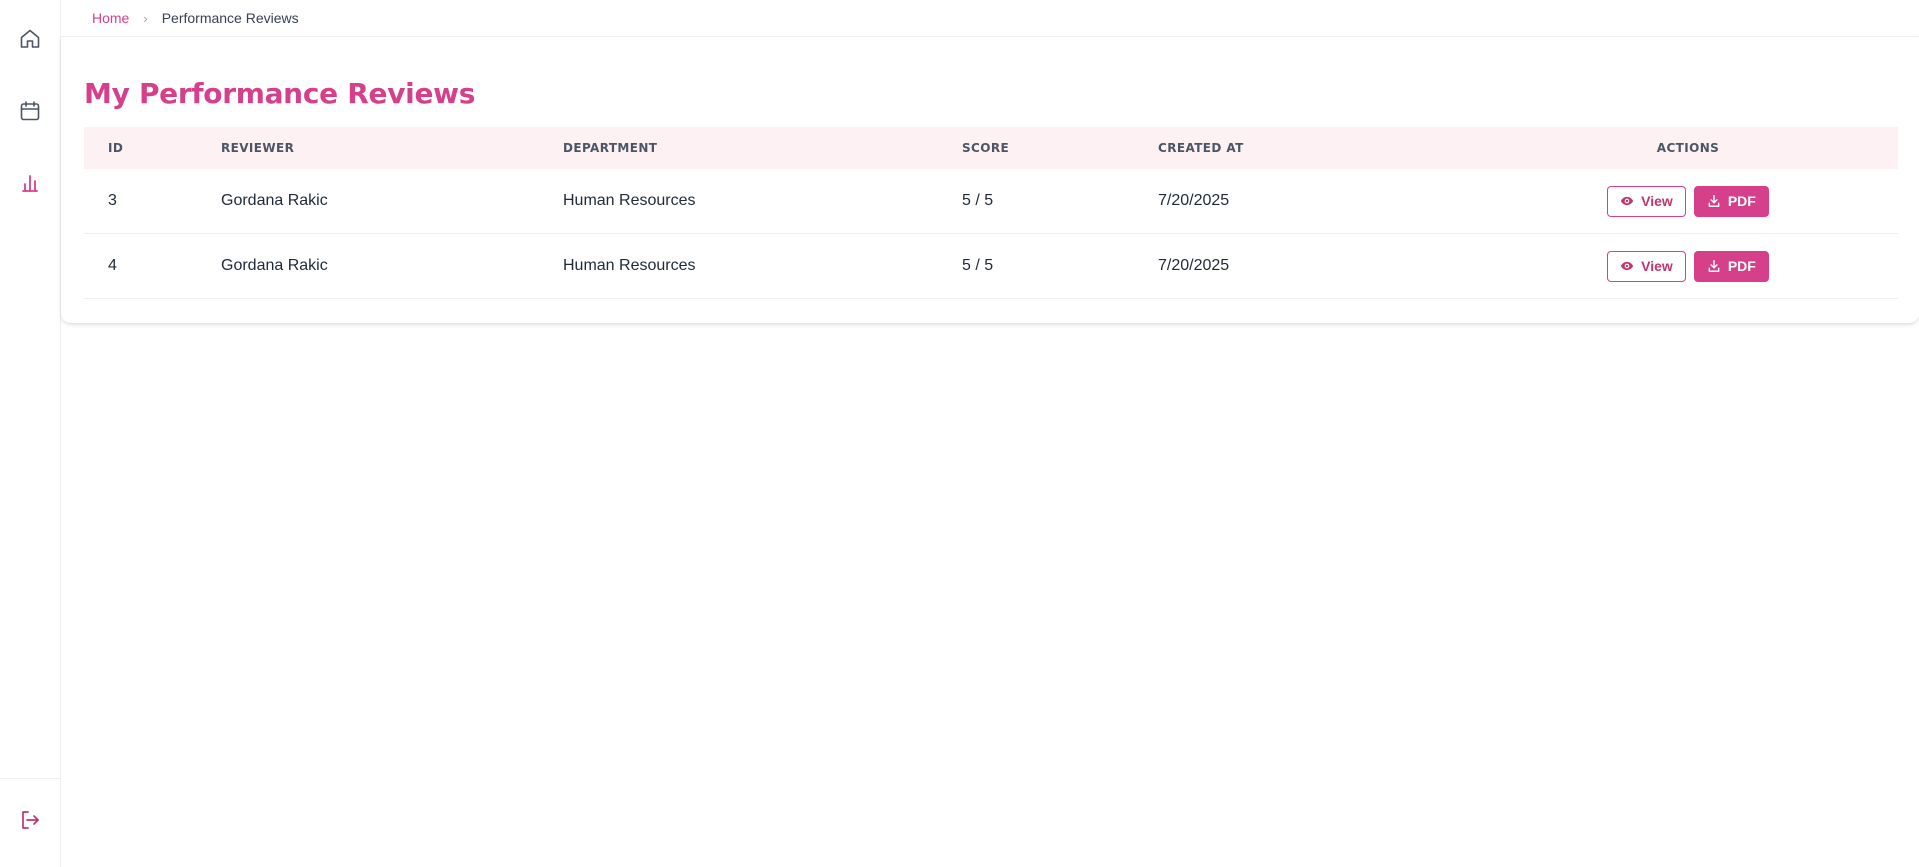 The height and width of the screenshot is (867, 1919). Describe the element at coordinates (610, 148) in the screenshot. I see `column-header-department: DEPARTMENT` at that location.